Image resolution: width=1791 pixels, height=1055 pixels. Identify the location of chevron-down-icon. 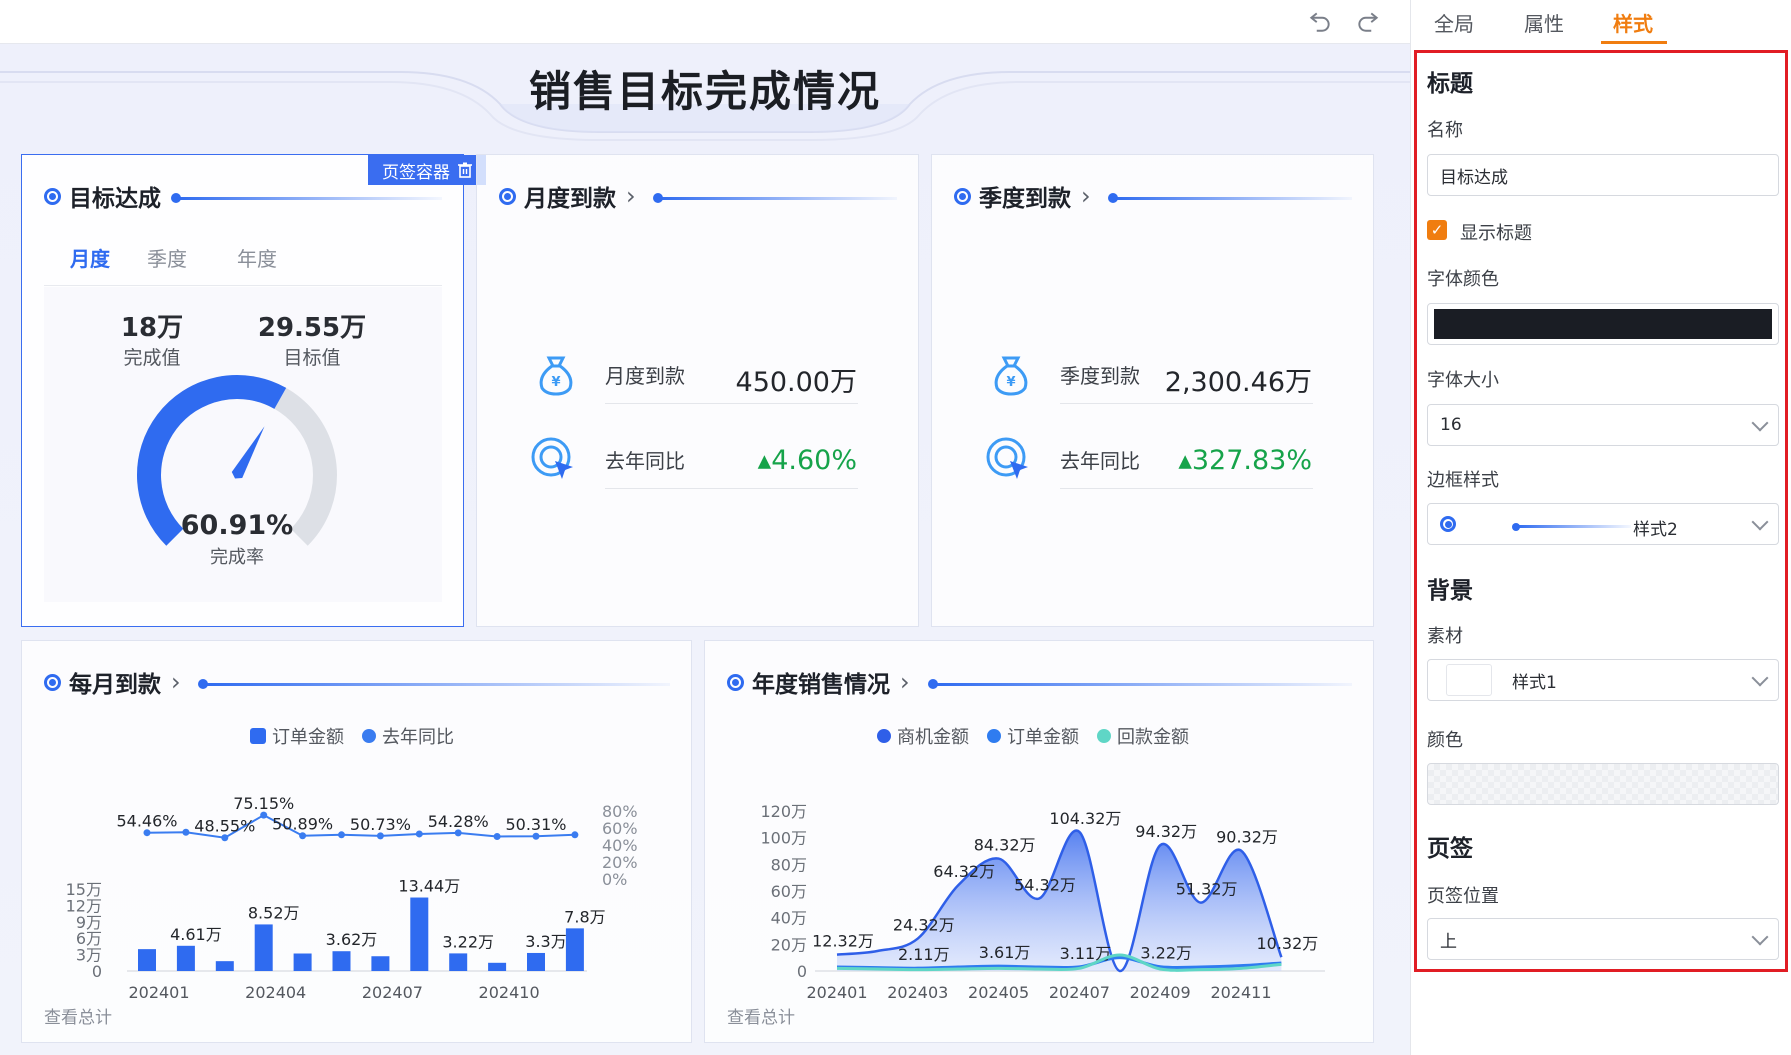
(1760, 678).